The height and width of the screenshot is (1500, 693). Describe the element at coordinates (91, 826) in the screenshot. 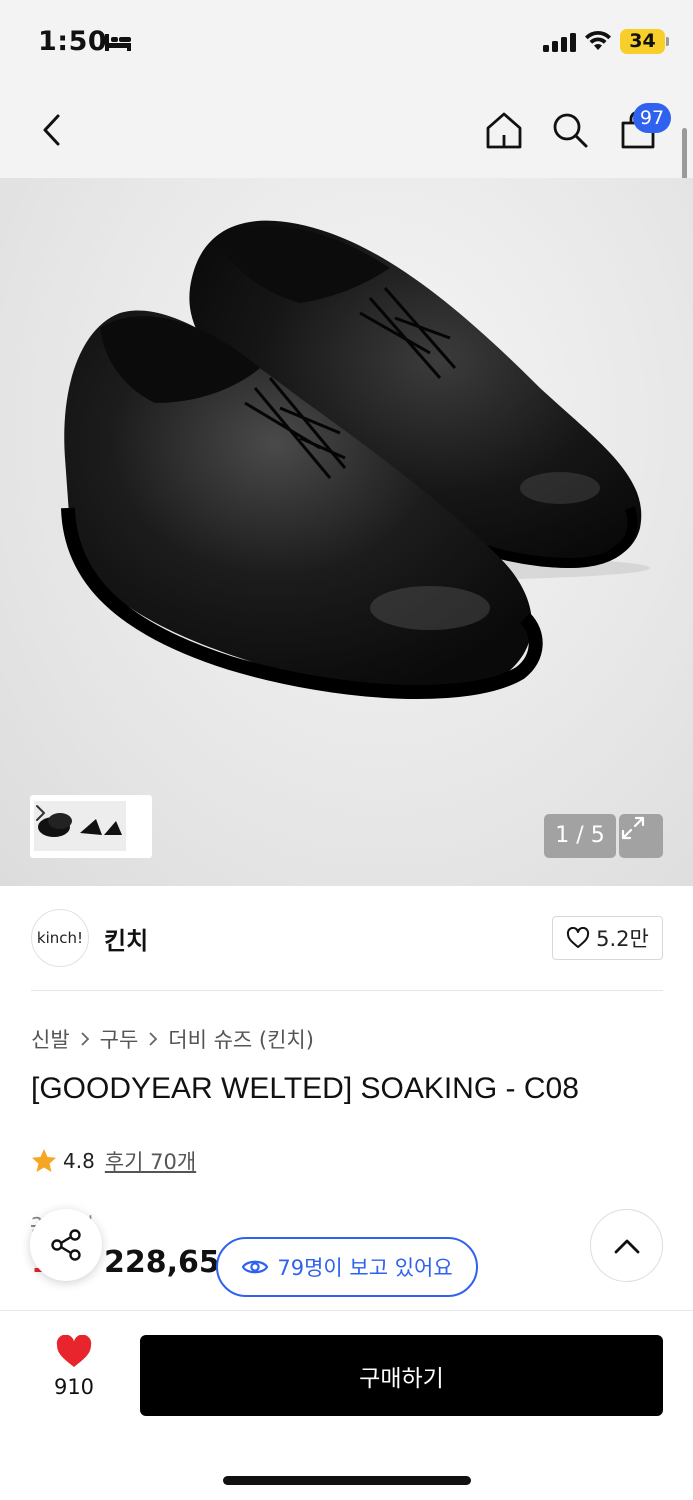

I see `thumbnail-strip` at that location.